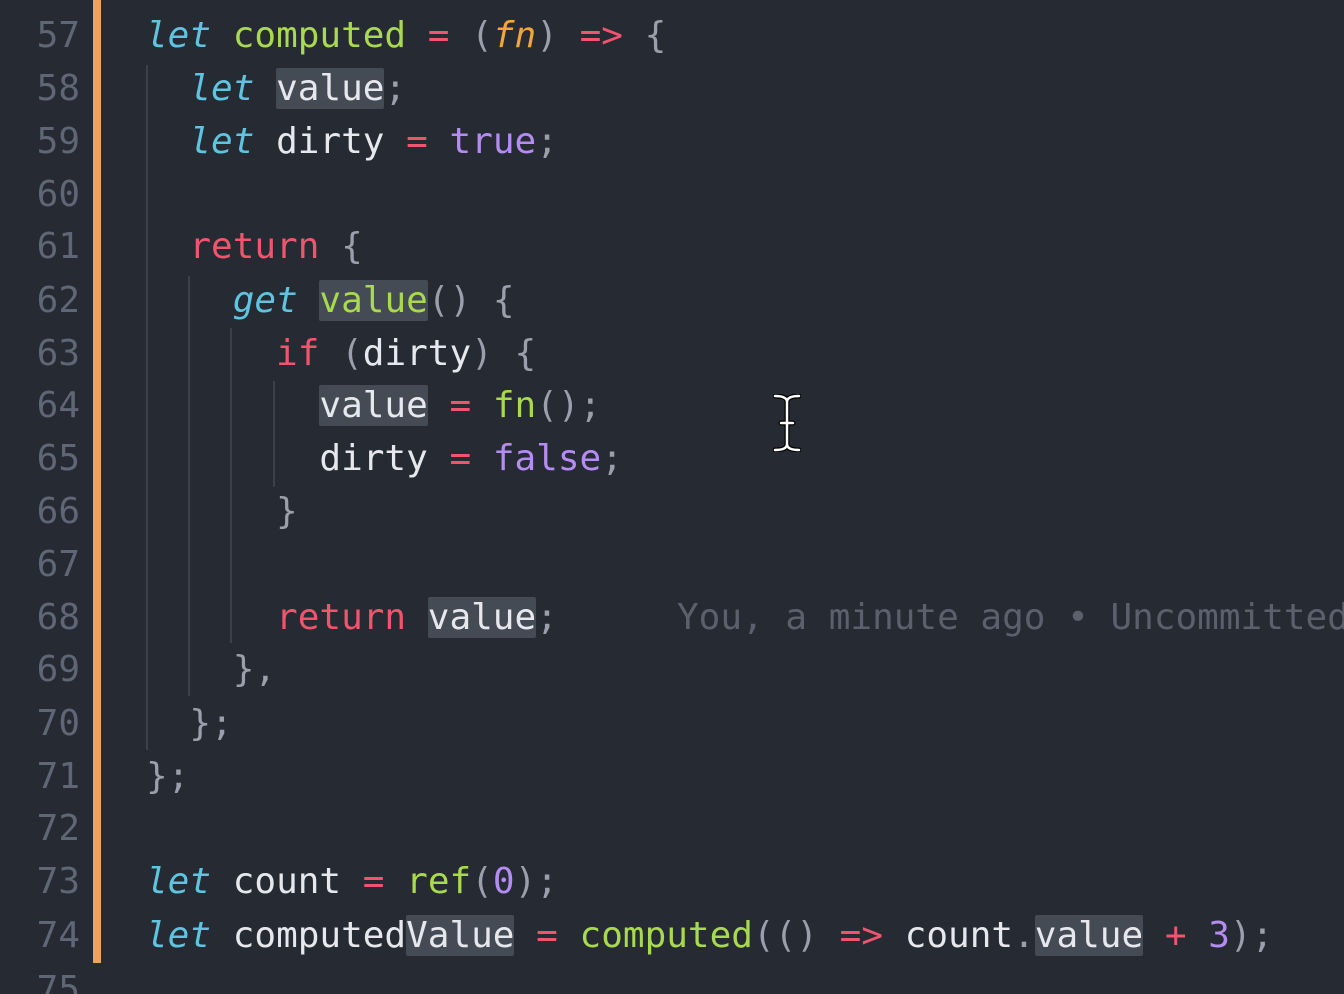 This screenshot has width=1344, height=994. Describe the element at coordinates (58, 405) in the screenshot. I see `line-number: 64` at that location.